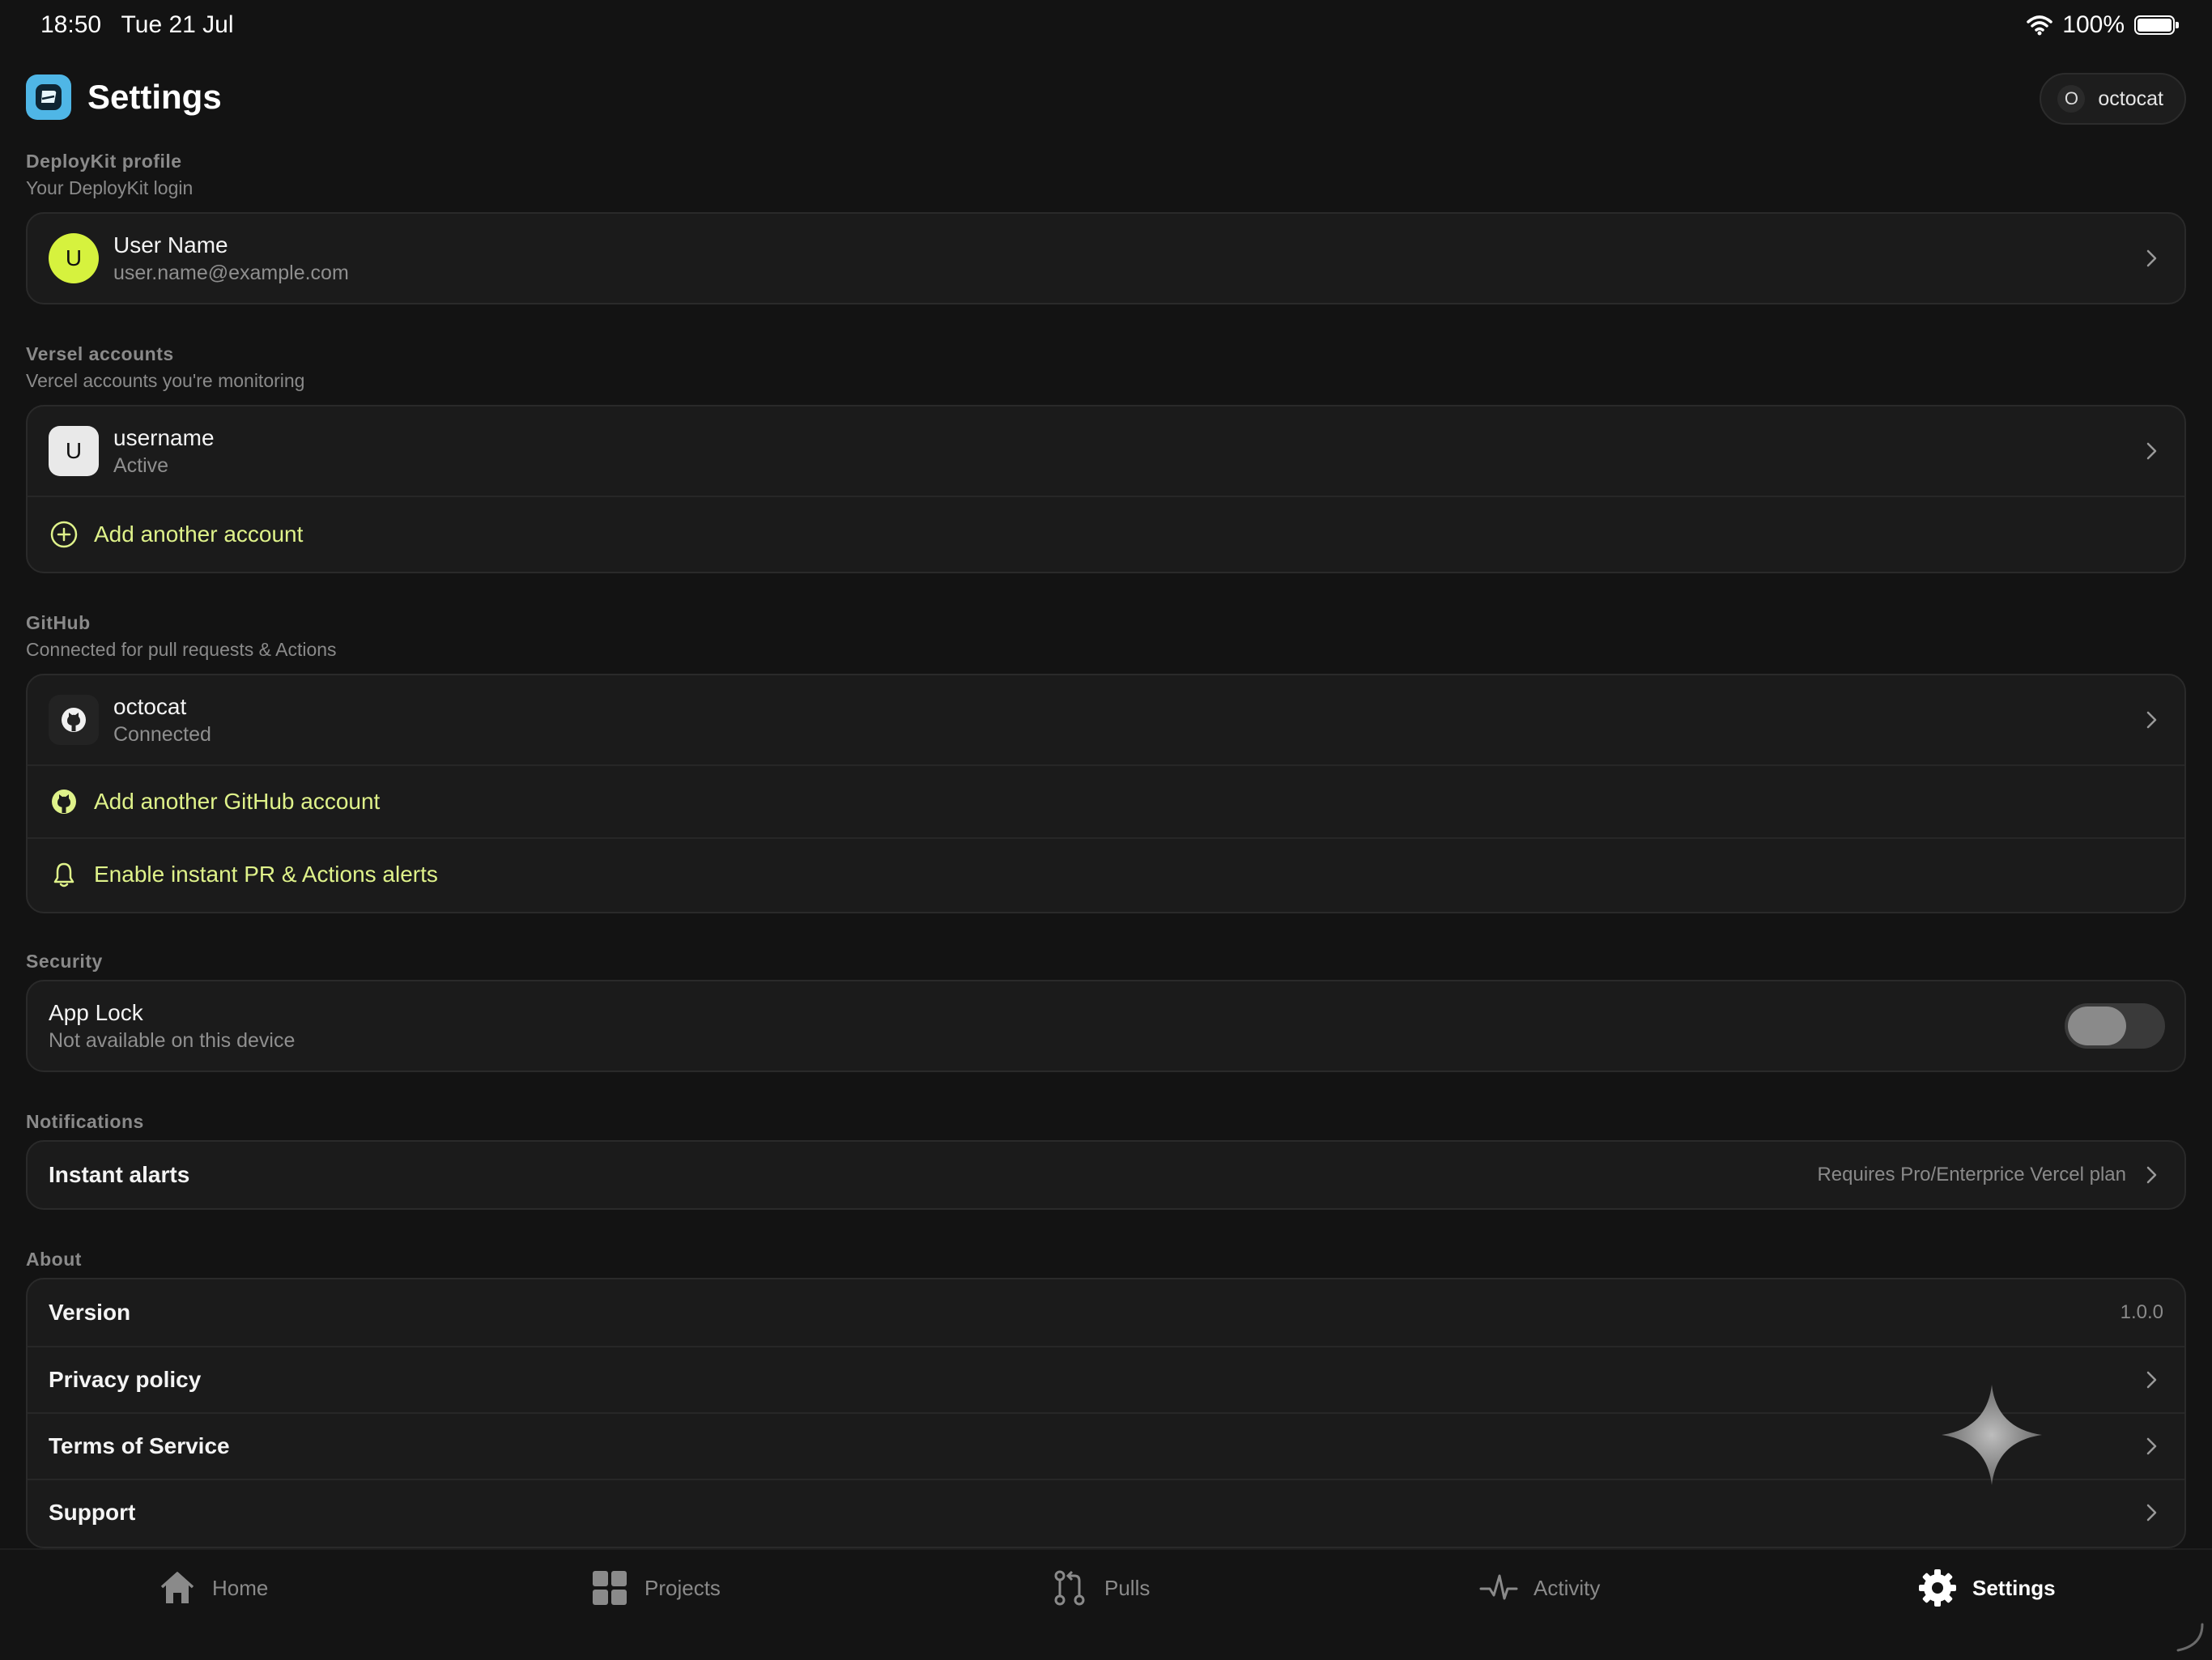 Image resolution: width=2212 pixels, height=1660 pixels. I want to click on gear-icon, so click(1938, 1588).